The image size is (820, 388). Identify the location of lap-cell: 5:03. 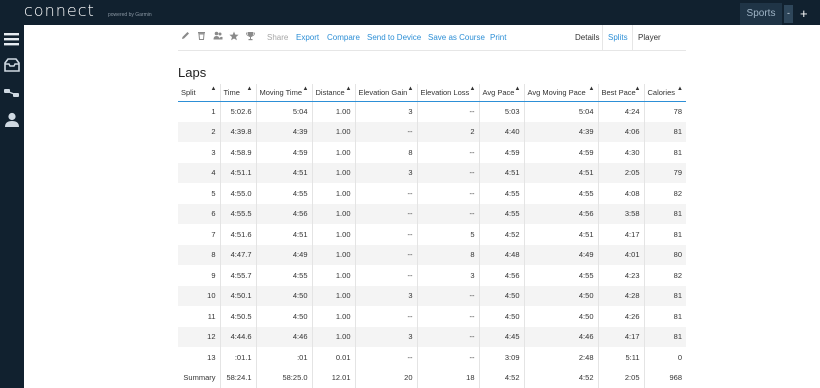
(502, 111).